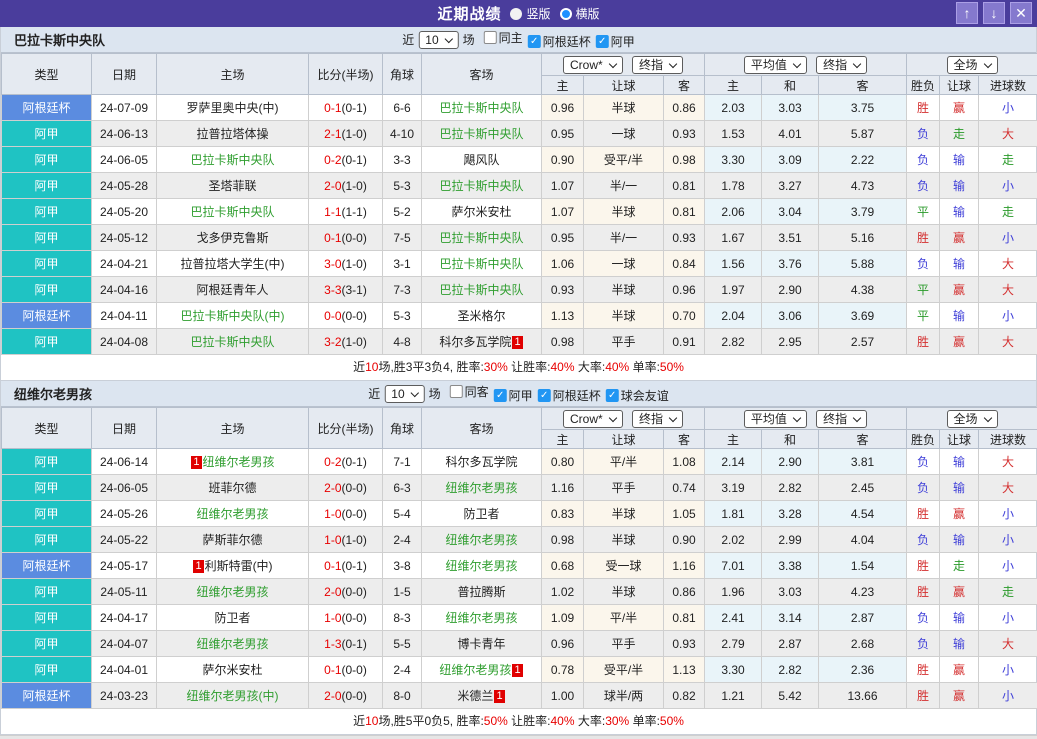 The height and width of the screenshot is (739, 1037). Describe the element at coordinates (232, 238) in the screenshot. I see `team-name: 戈多伊克鲁斯` at that location.